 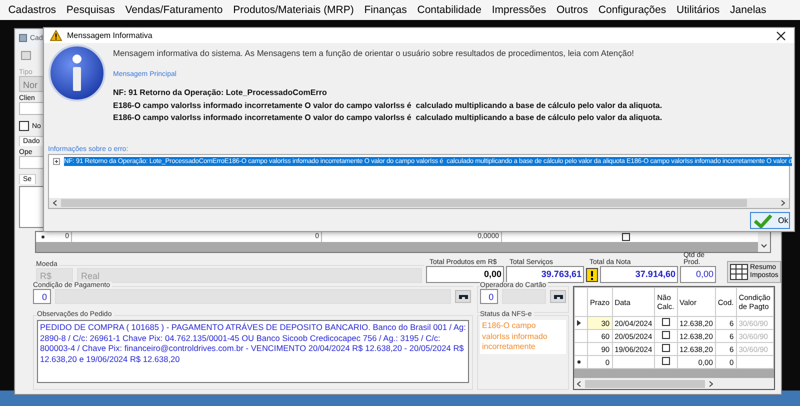 What do you see at coordinates (519, 10) in the screenshot?
I see `menu-item: Impressões` at bounding box center [519, 10].